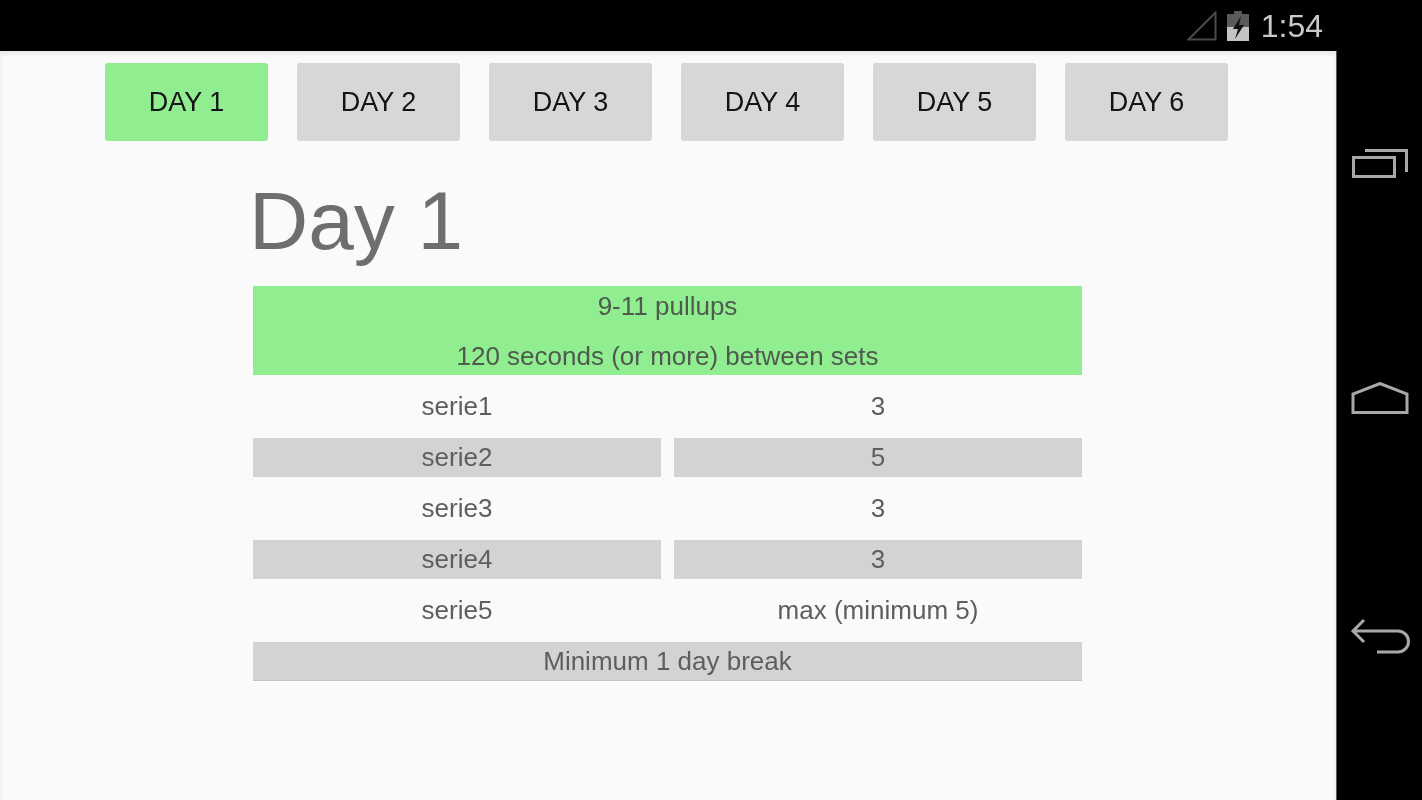 This screenshot has width=1422, height=800. What do you see at coordinates (878, 610) in the screenshot?
I see `table-cell-text: max (minimum 5)` at bounding box center [878, 610].